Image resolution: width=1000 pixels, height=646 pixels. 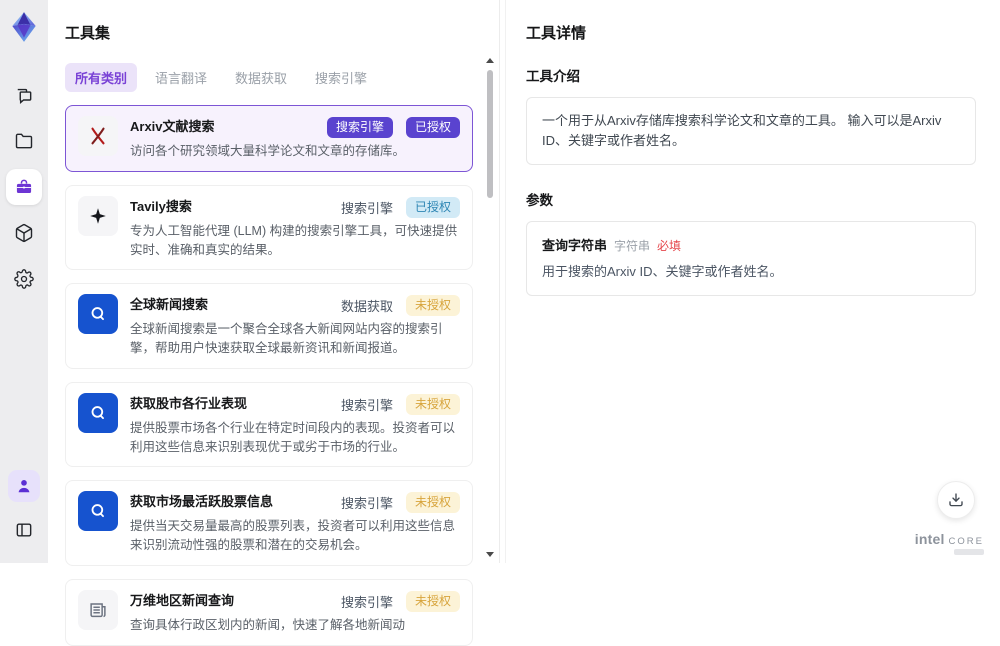 I want to click on tool-title: Arxiv文献搜索, so click(x=172, y=126).